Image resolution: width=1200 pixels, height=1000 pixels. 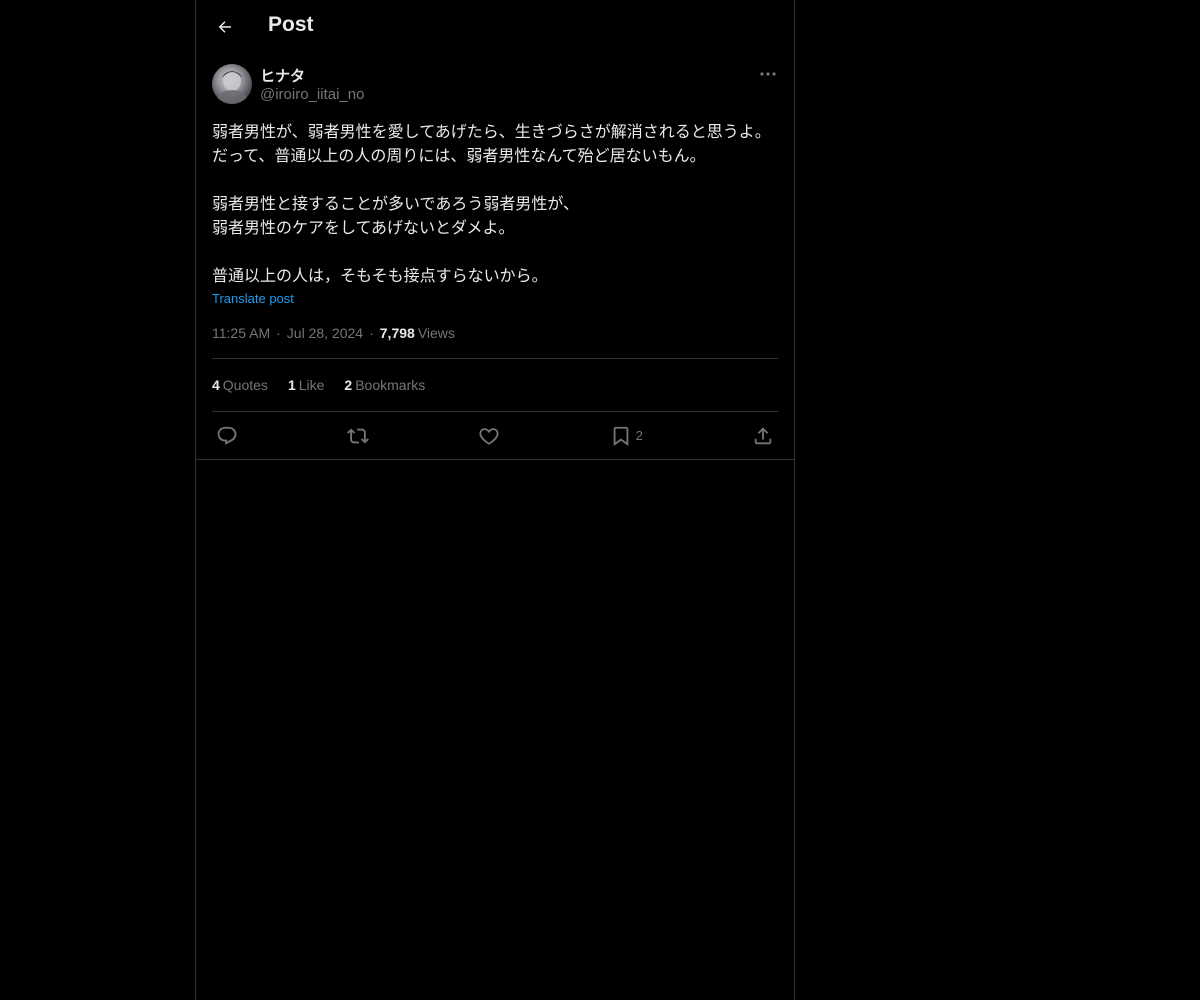 I want to click on share-icon, so click(x=763, y=435).